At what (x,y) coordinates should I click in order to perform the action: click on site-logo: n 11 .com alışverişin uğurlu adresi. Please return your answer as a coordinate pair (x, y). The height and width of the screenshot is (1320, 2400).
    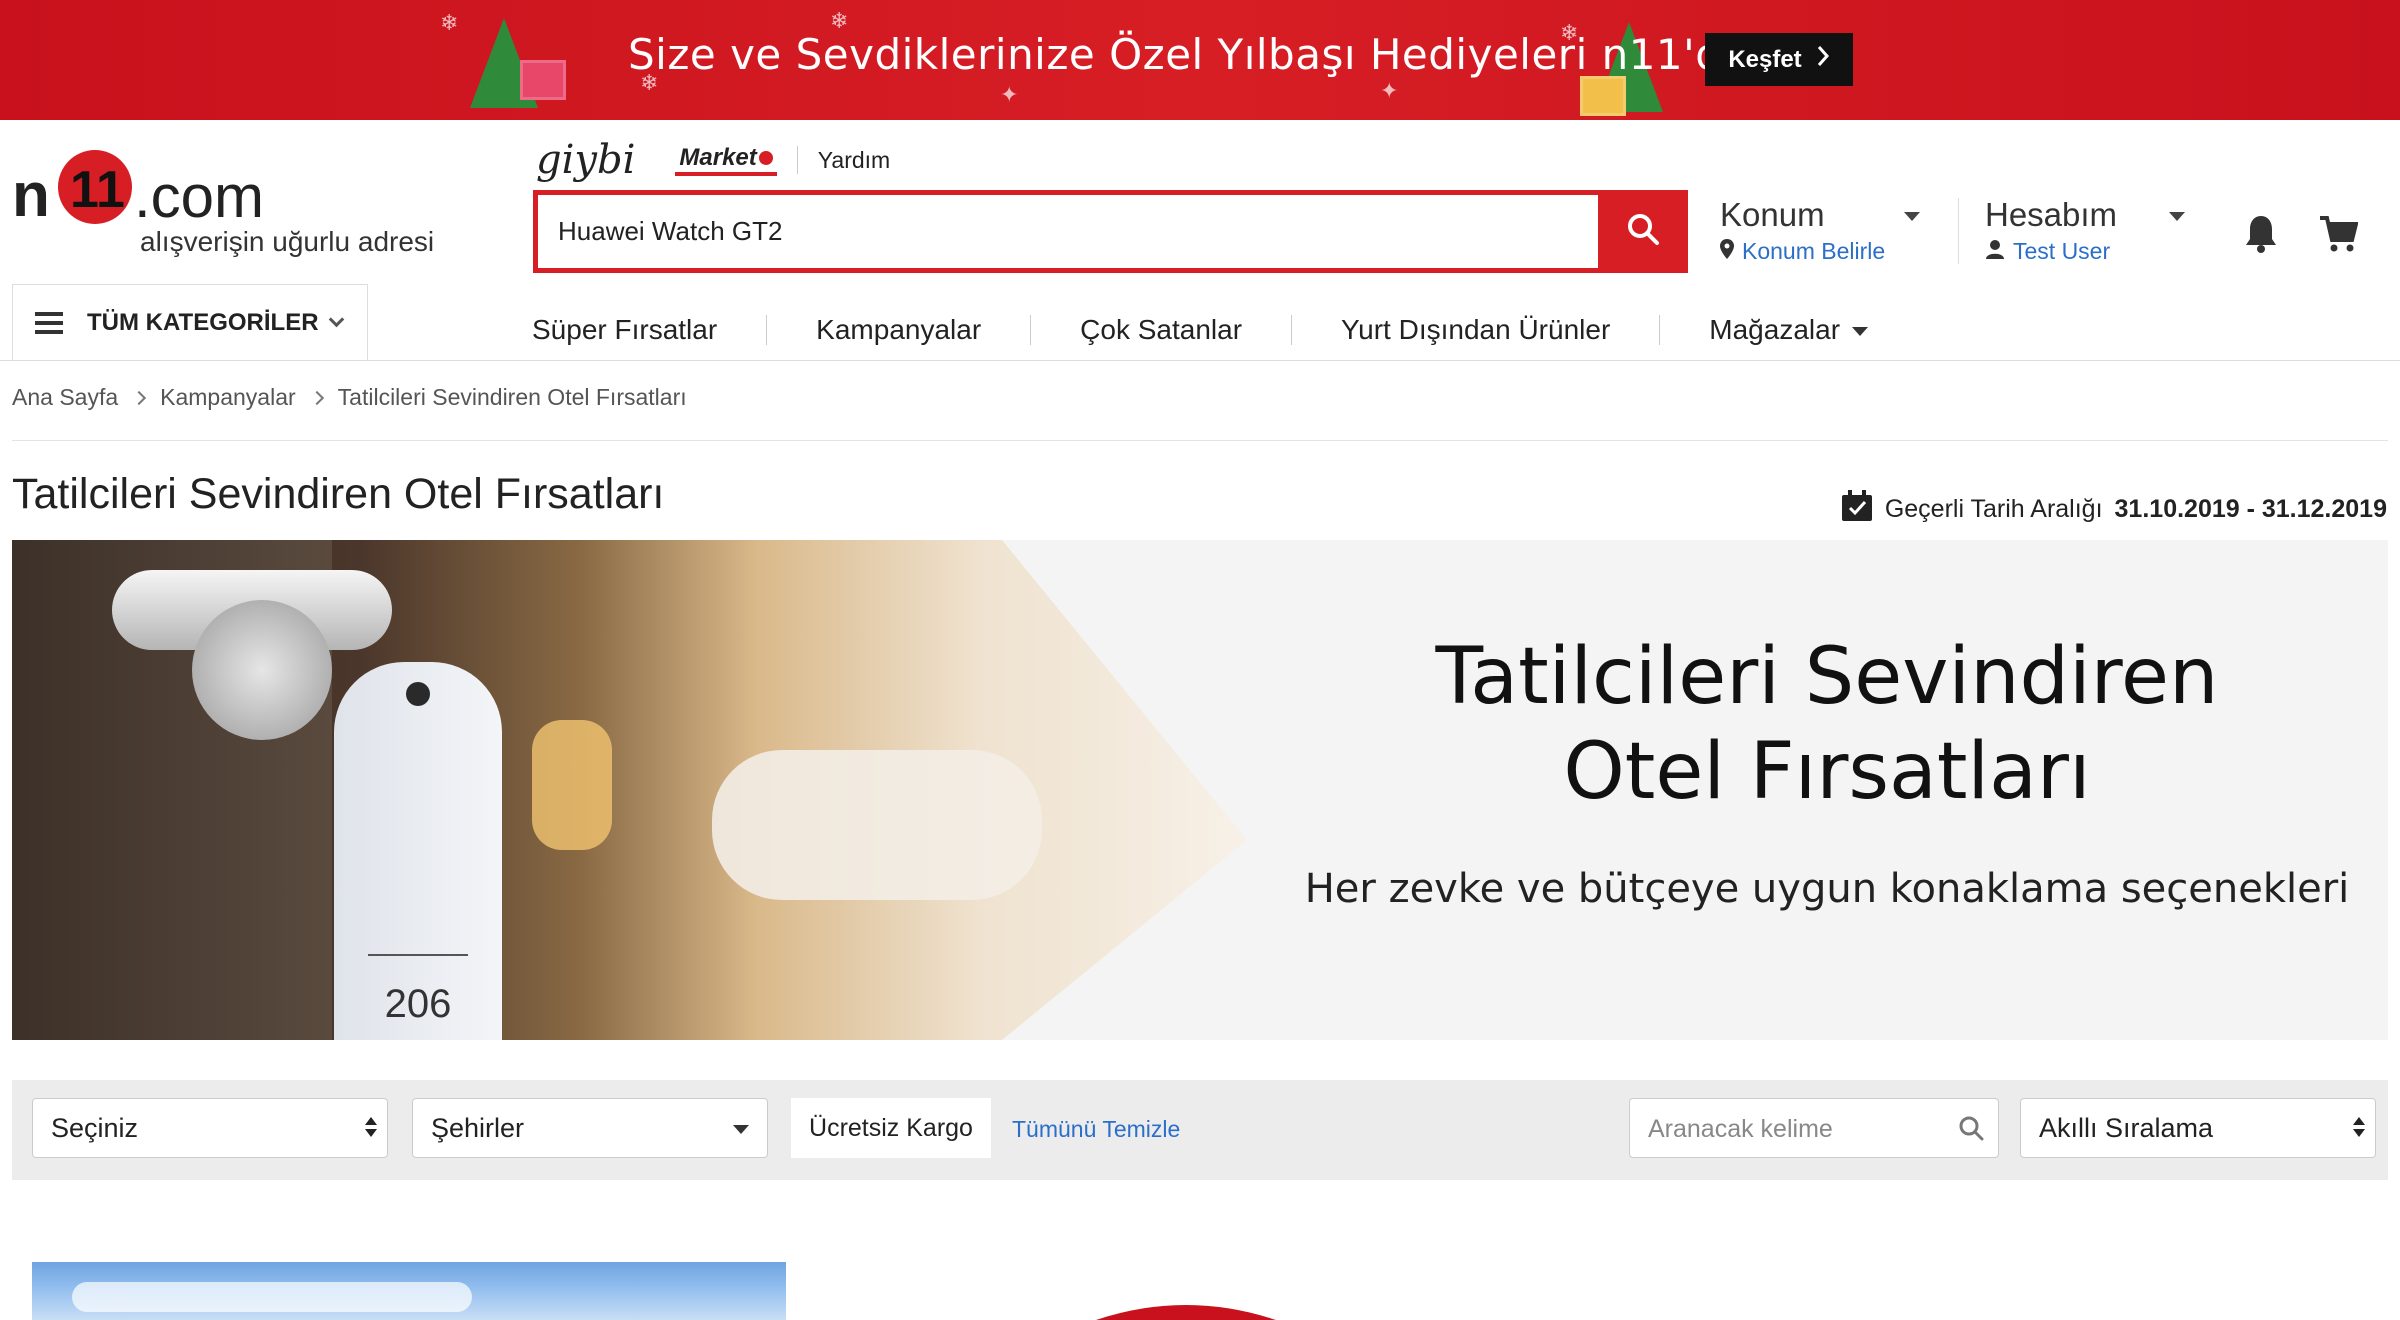
    Looking at the image, I should click on (223, 198).